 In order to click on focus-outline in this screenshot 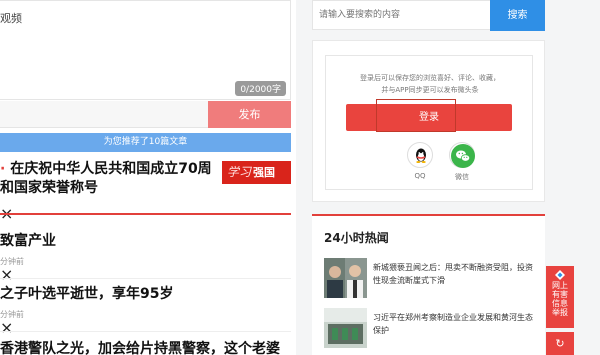, I will do `click(416, 115)`.